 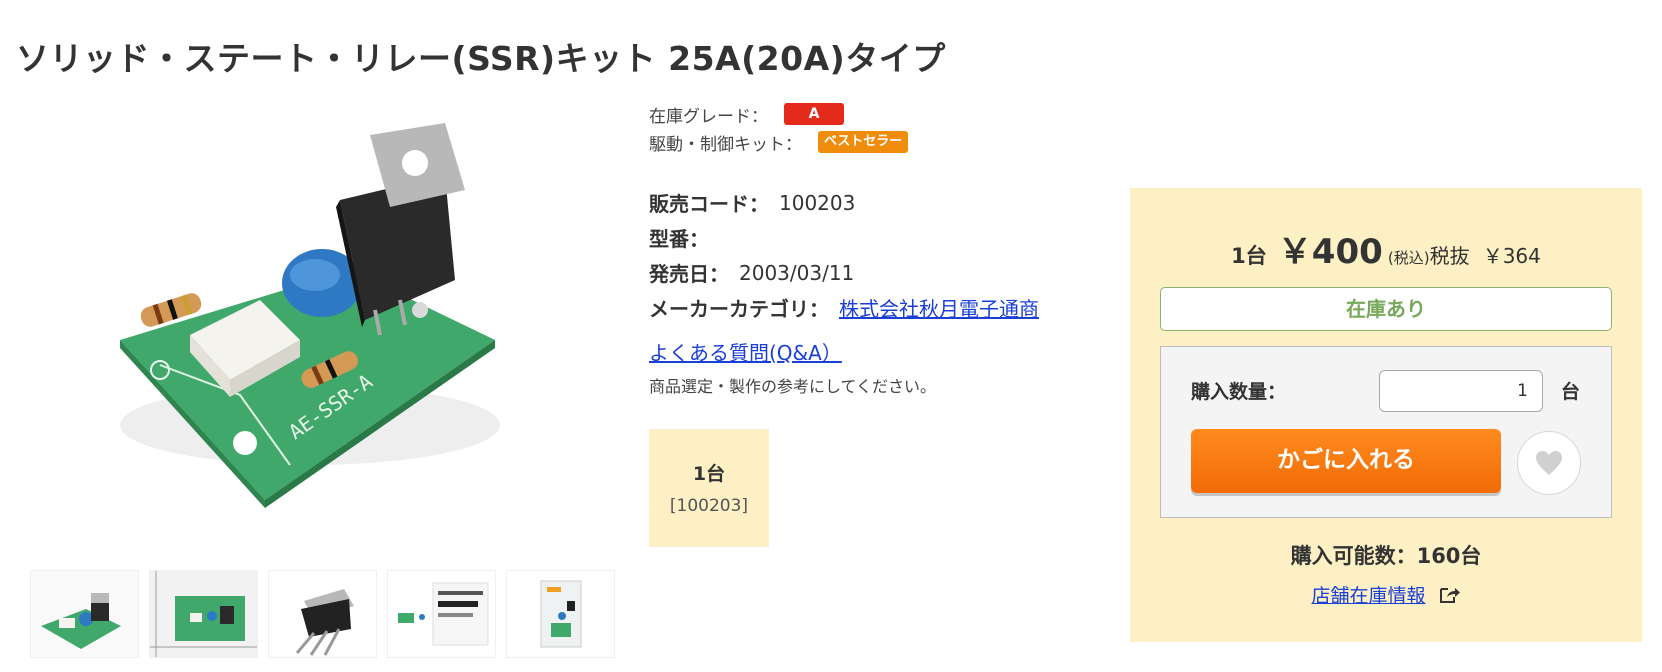 I want to click on sales-code-label: 販売コード：, so click(x=709, y=204).